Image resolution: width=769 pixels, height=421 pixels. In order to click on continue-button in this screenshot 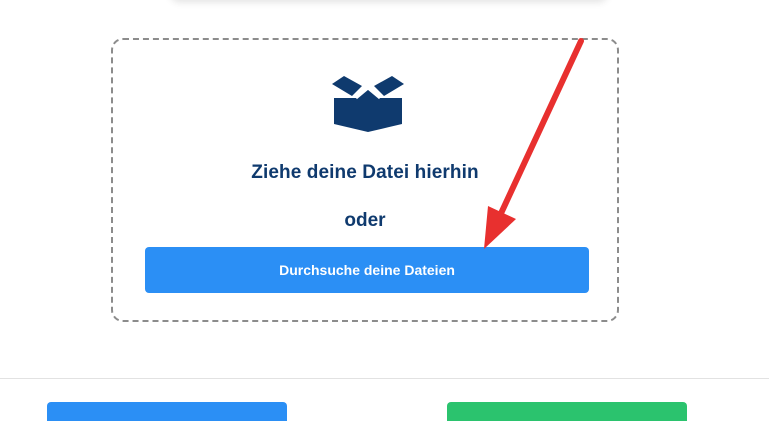, I will do `click(567, 411)`.